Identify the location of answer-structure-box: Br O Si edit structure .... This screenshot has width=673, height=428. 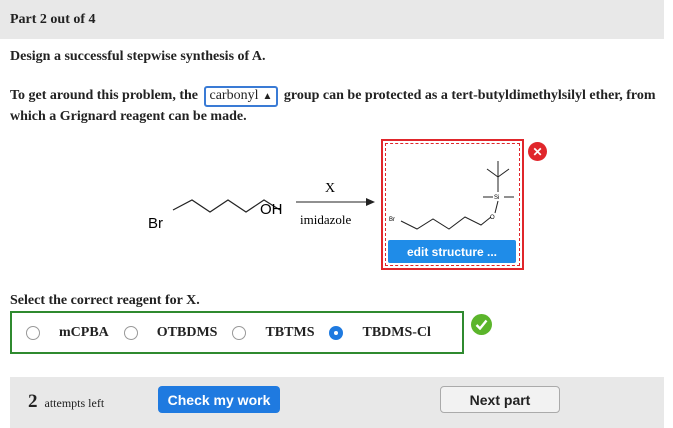
(452, 204).